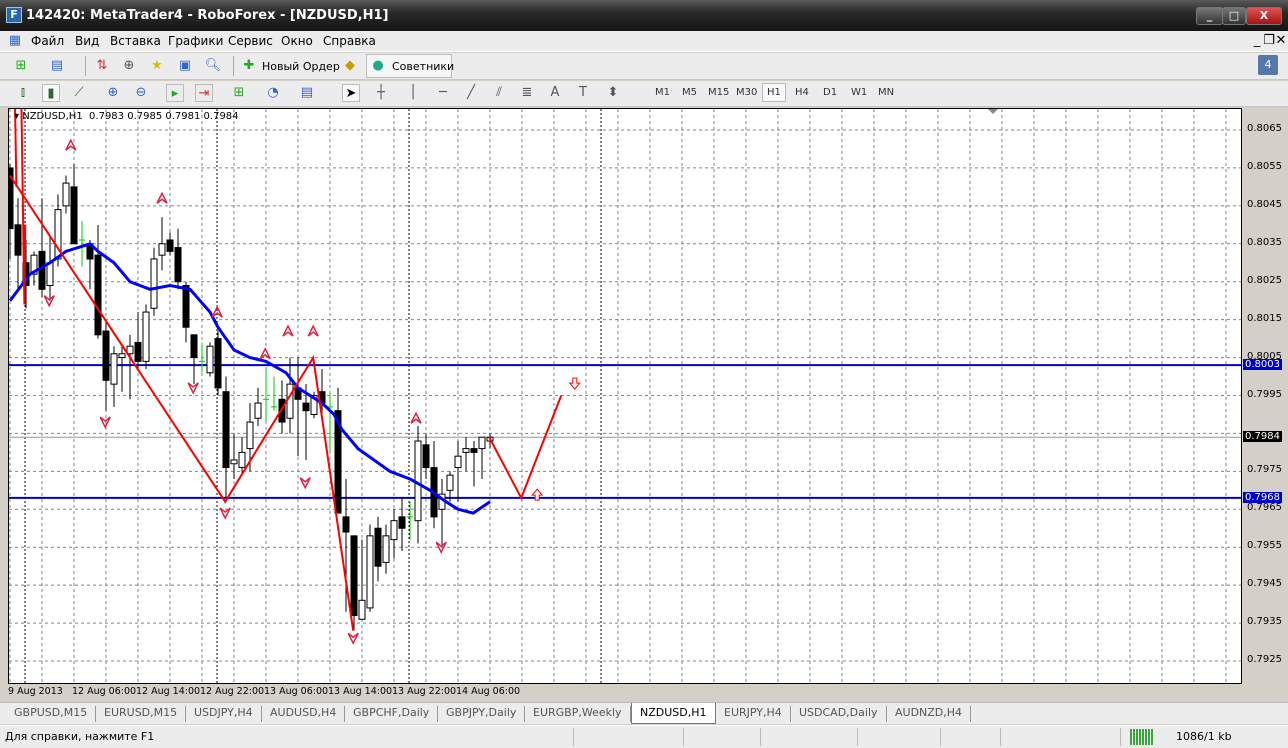 The width and height of the screenshot is (1288, 748). Describe the element at coordinates (482, 714) in the screenshot. I see `chart-tab: GBPJPY,Daily` at that location.